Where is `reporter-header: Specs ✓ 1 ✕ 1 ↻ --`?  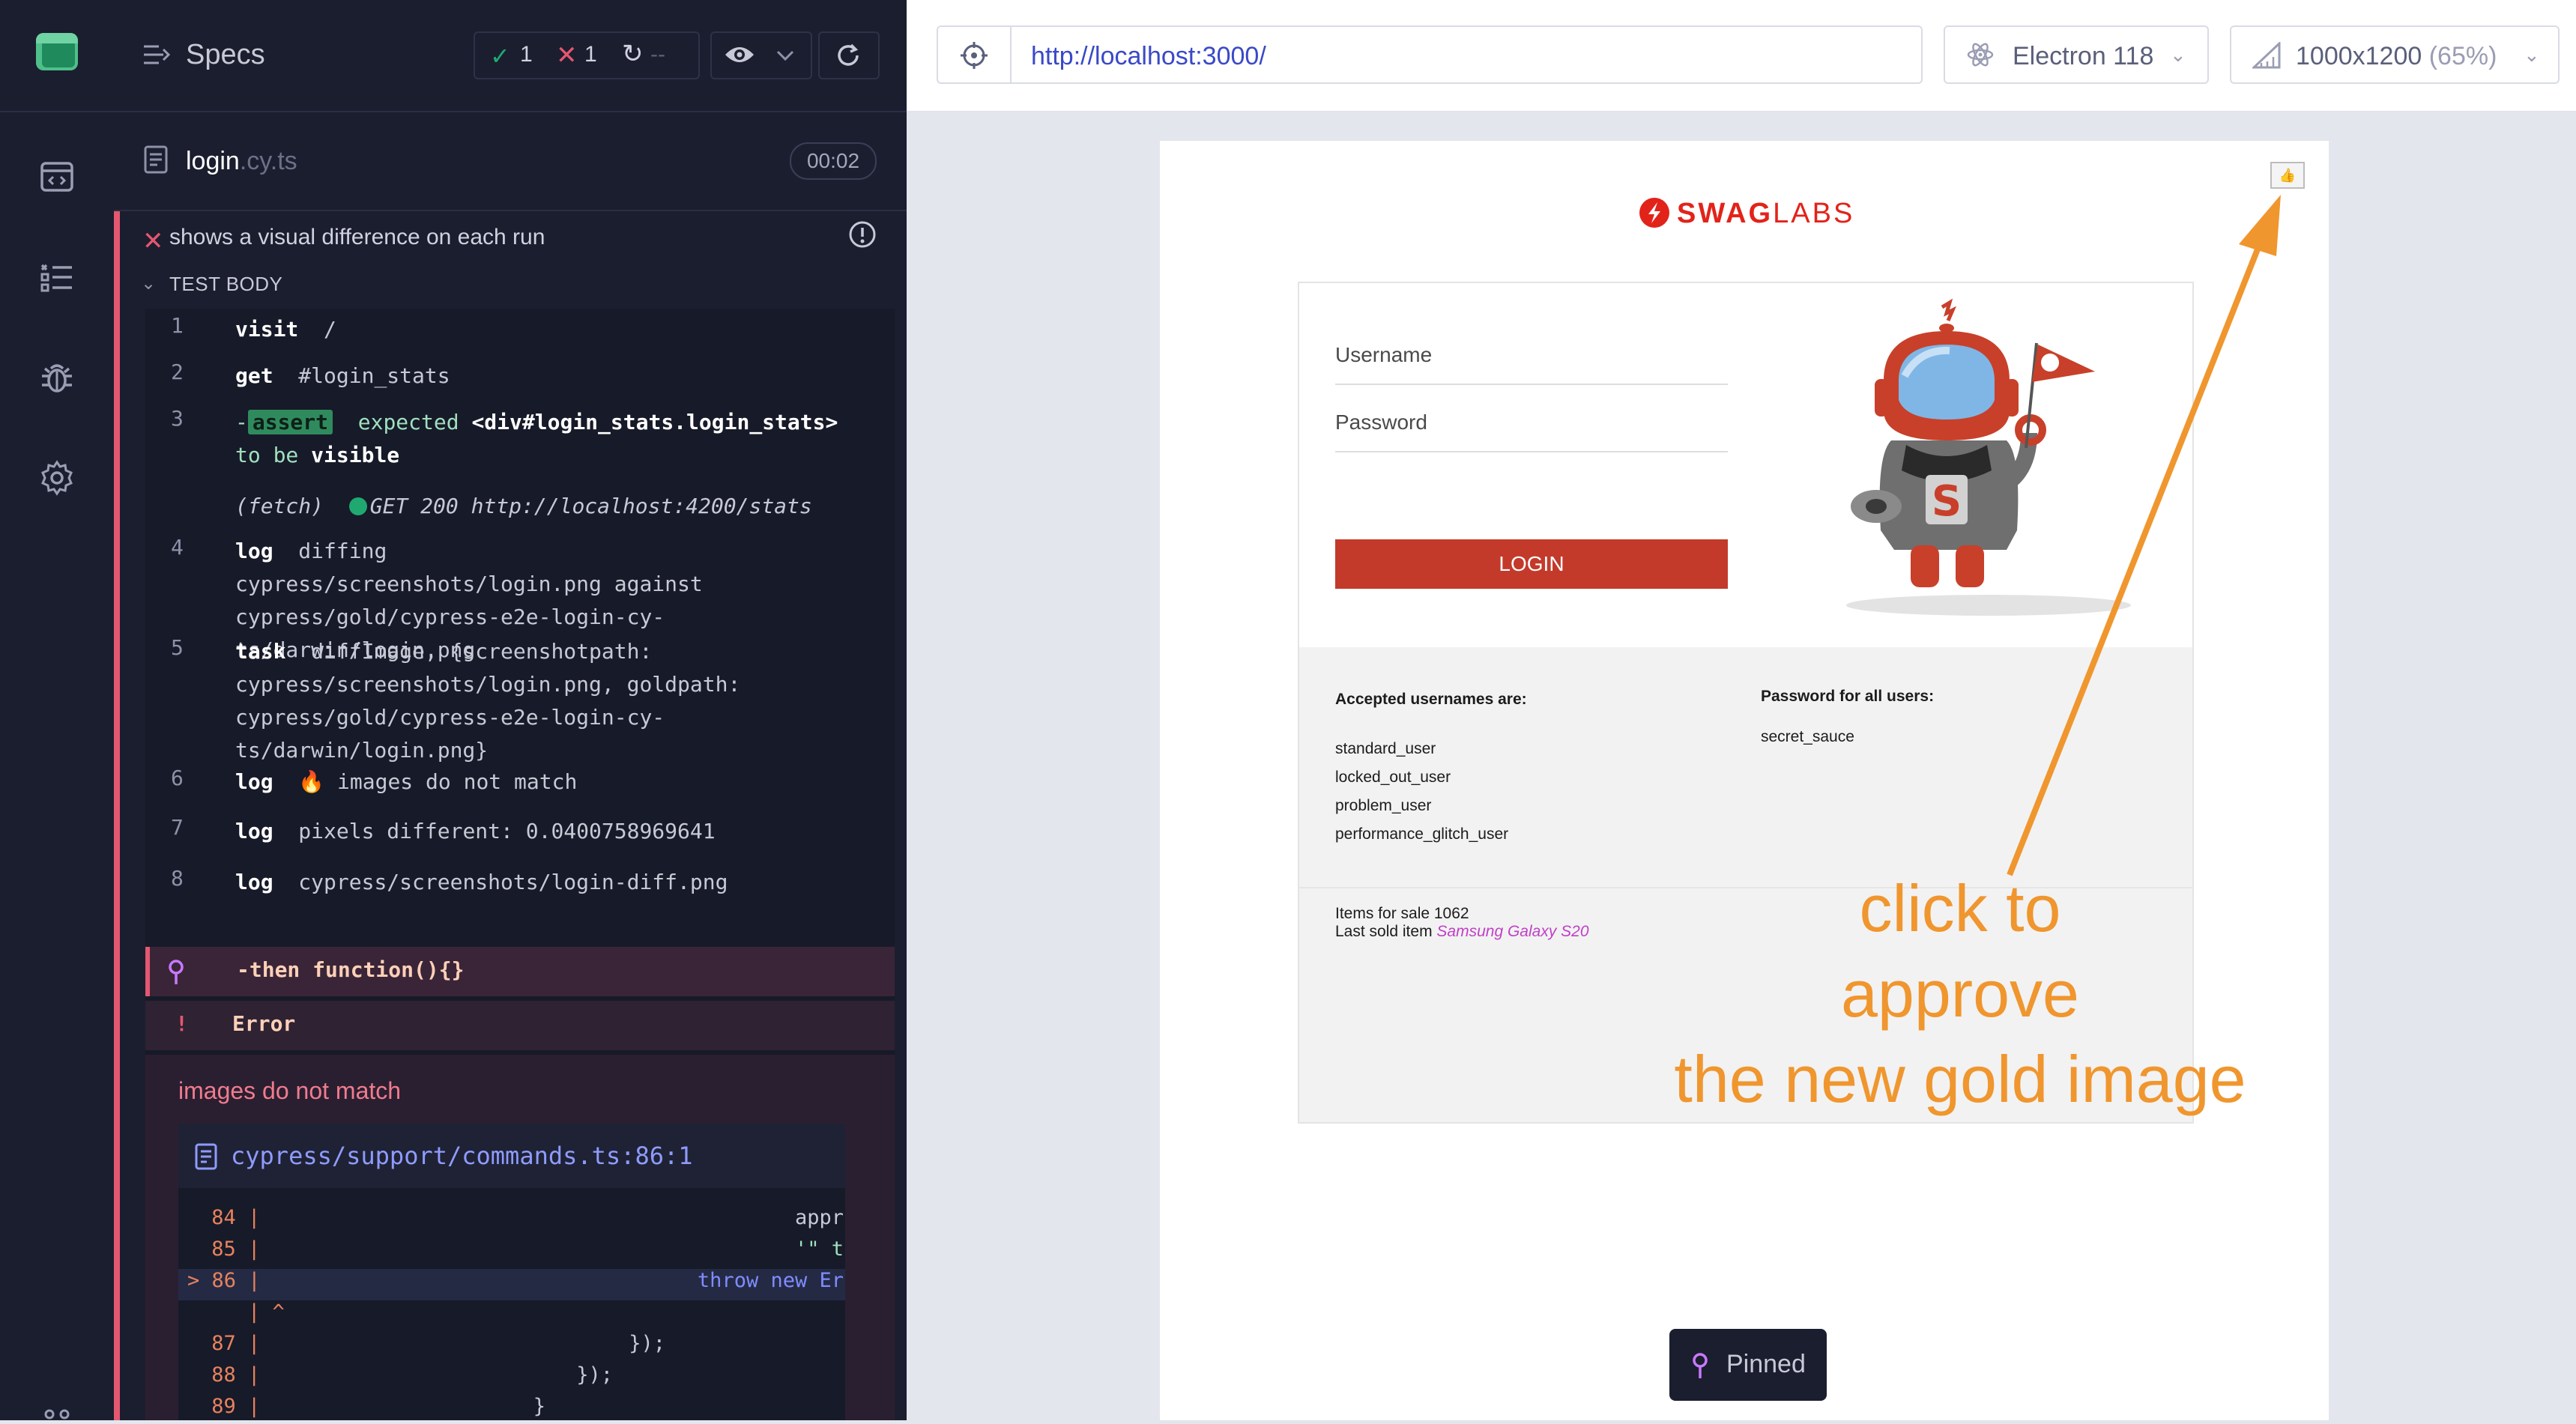
reporter-header: Specs ✓ 1 ✕ 1 ↻ -- is located at coordinates (510, 56).